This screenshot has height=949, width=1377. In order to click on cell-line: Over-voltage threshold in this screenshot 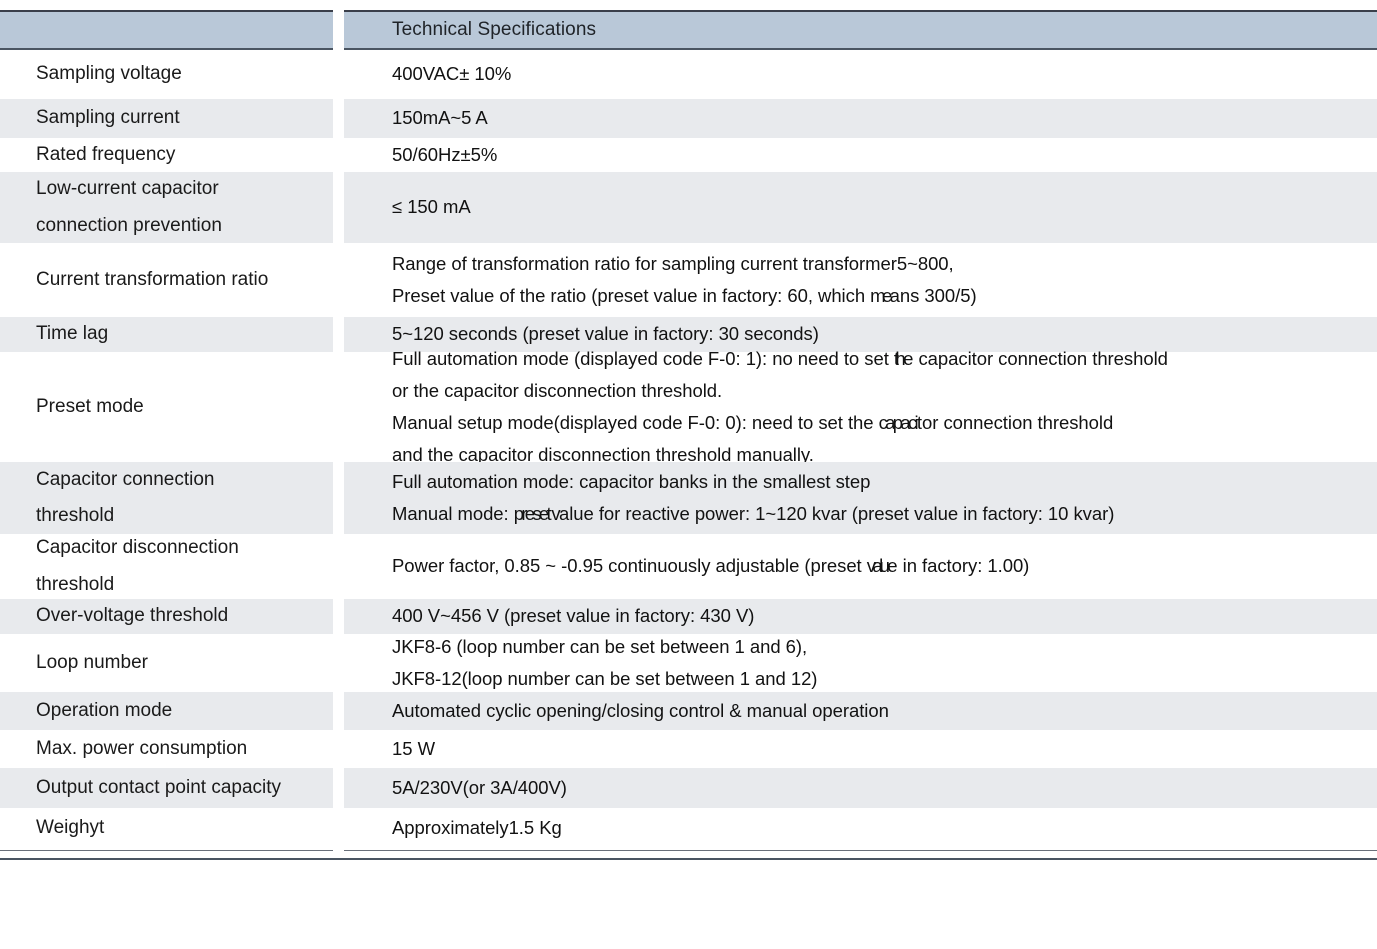, I will do `click(132, 616)`.